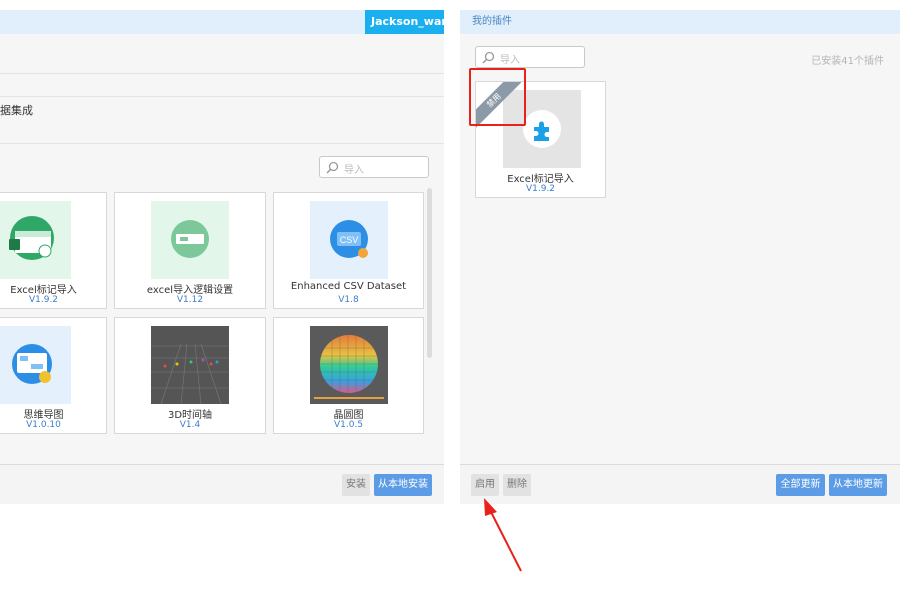  What do you see at coordinates (190, 365) in the screenshot?
I see `timeline-3d-icon` at bounding box center [190, 365].